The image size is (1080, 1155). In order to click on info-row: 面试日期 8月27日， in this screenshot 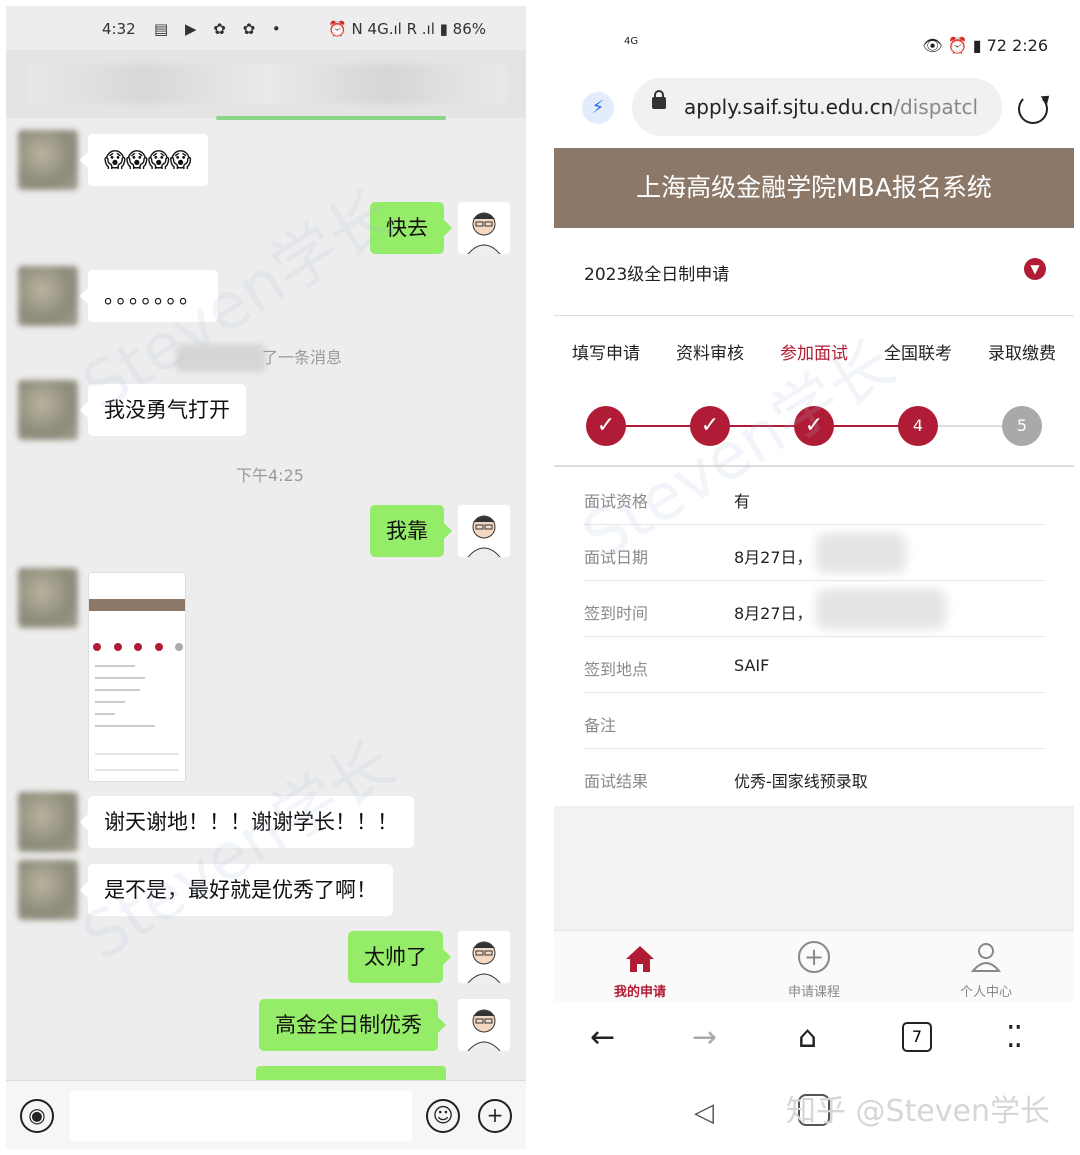, I will do `click(814, 553)`.